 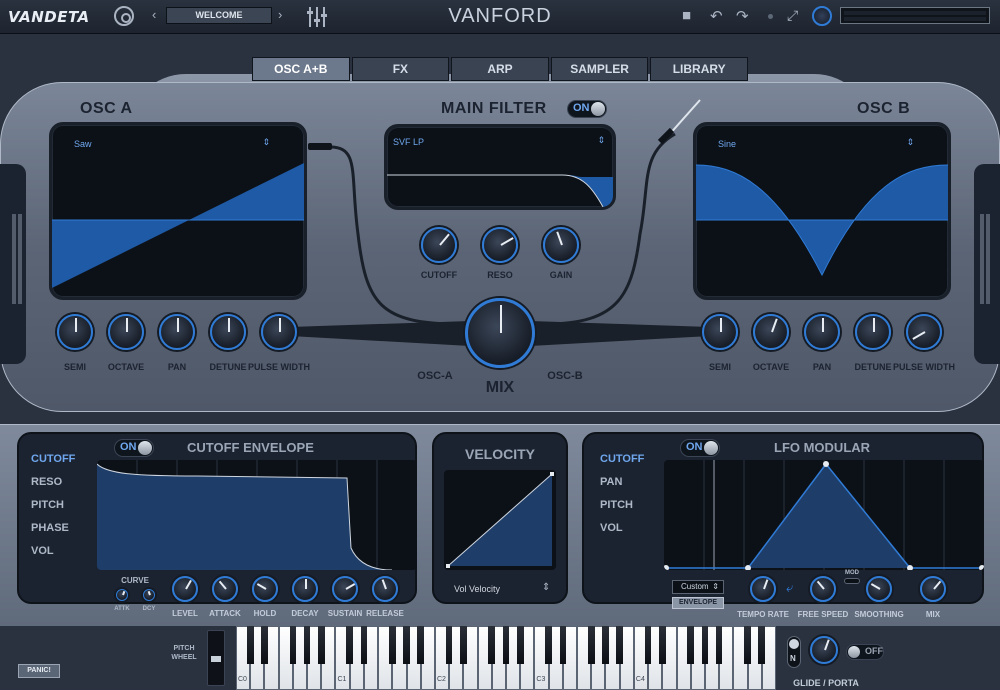 I want to click on velocity-select-chevron-icon: ⇕, so click(x=546, y=587).